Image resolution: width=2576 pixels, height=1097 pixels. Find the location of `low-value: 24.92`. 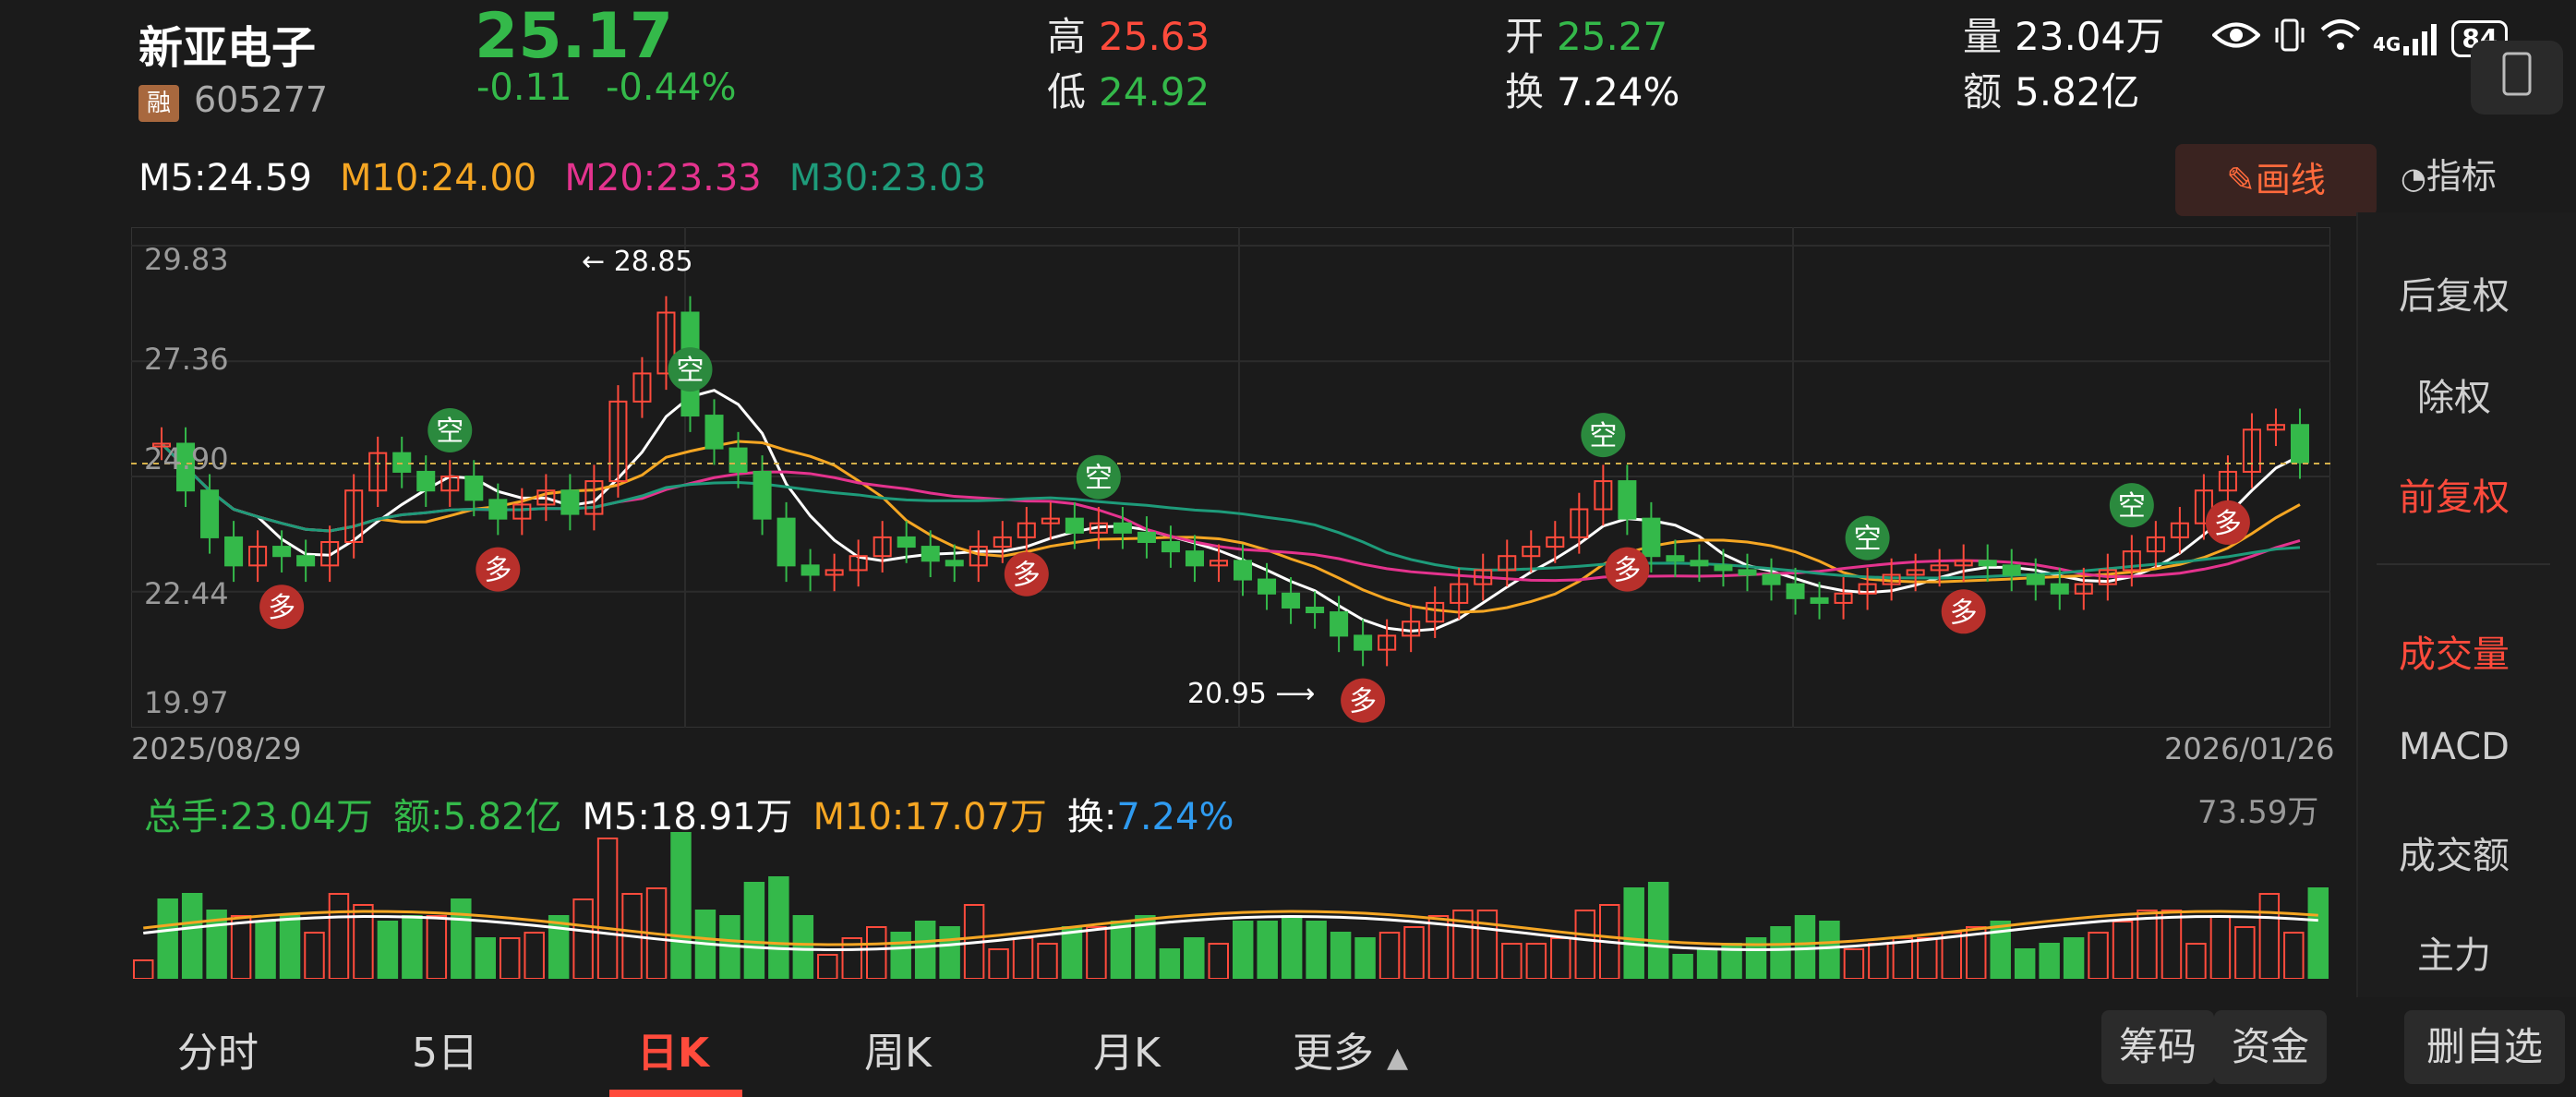

low-value: 24.92 is located at coordinates (1154, 92).